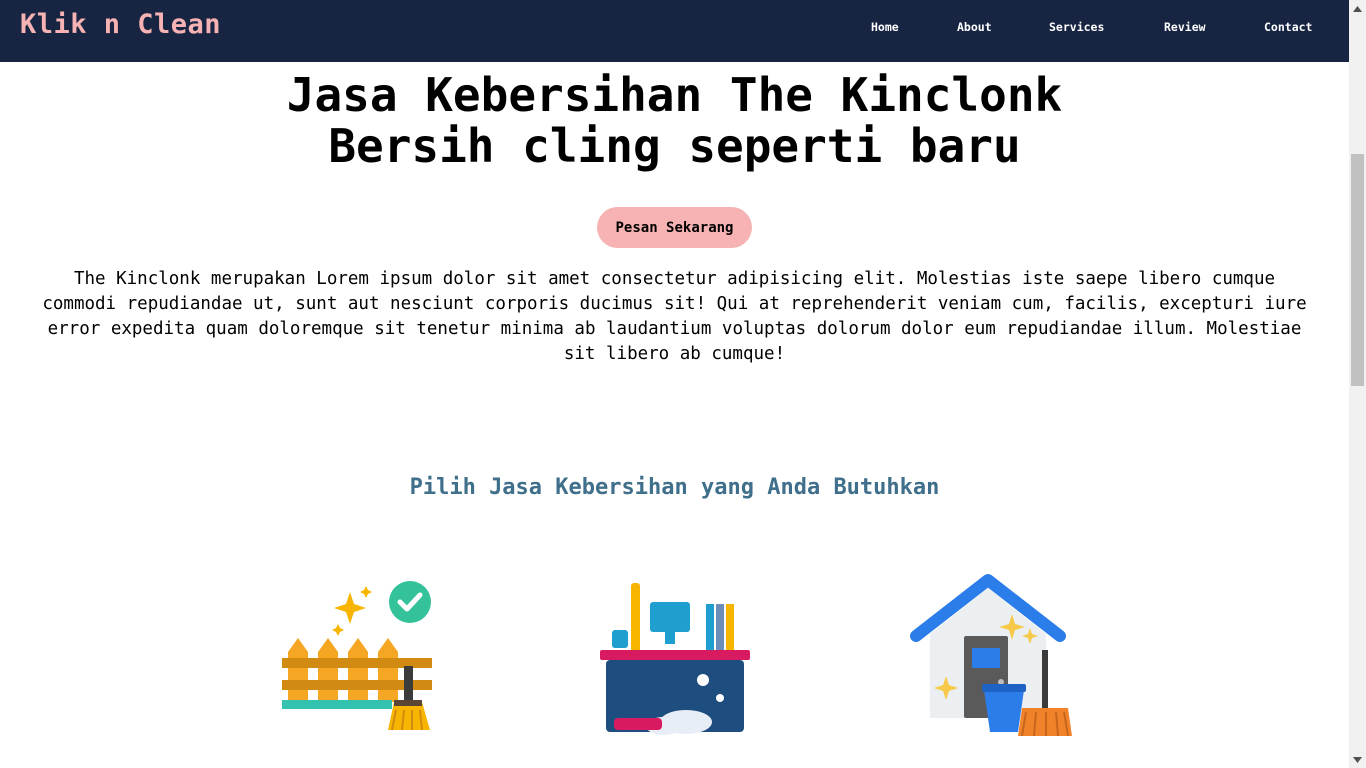  Describe the element at coordinates (674, 487) in the screenshot. I see `services-section-title: Pilih Jasa Kebersihan yang Anda Butuhkan` at that location.